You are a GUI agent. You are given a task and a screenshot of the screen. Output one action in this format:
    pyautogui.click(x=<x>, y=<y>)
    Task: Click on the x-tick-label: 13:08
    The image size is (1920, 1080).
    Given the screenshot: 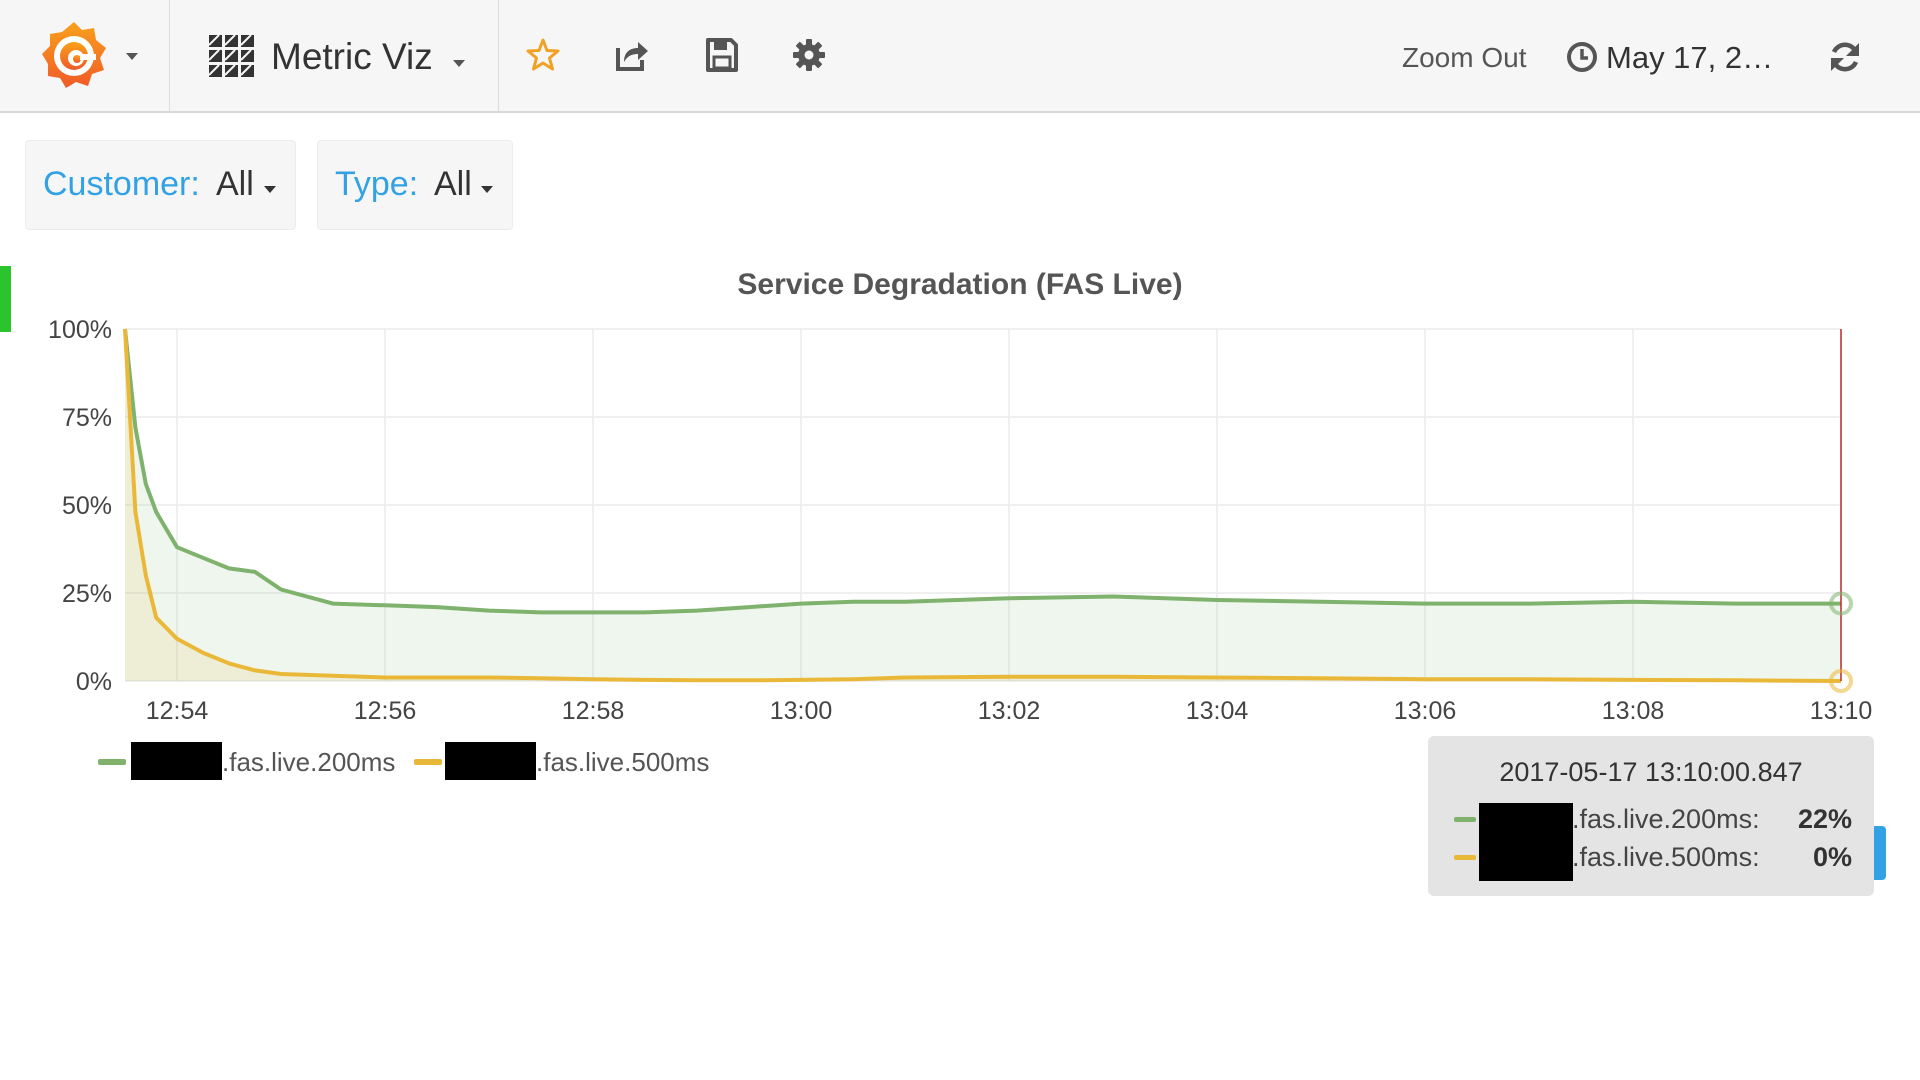 What is the action you would take?
    pyautogui.click(x=1633, y=708)
    